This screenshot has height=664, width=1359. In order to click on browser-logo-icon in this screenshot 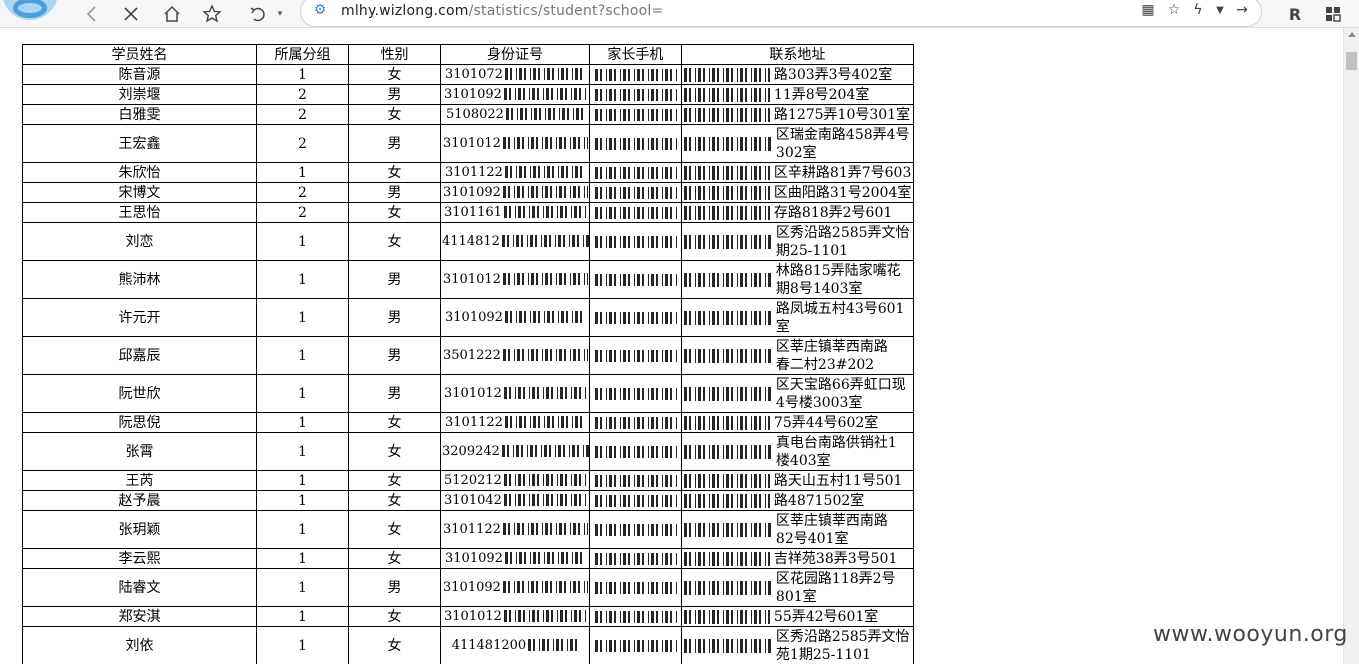, I will do `click(30, 9)`.